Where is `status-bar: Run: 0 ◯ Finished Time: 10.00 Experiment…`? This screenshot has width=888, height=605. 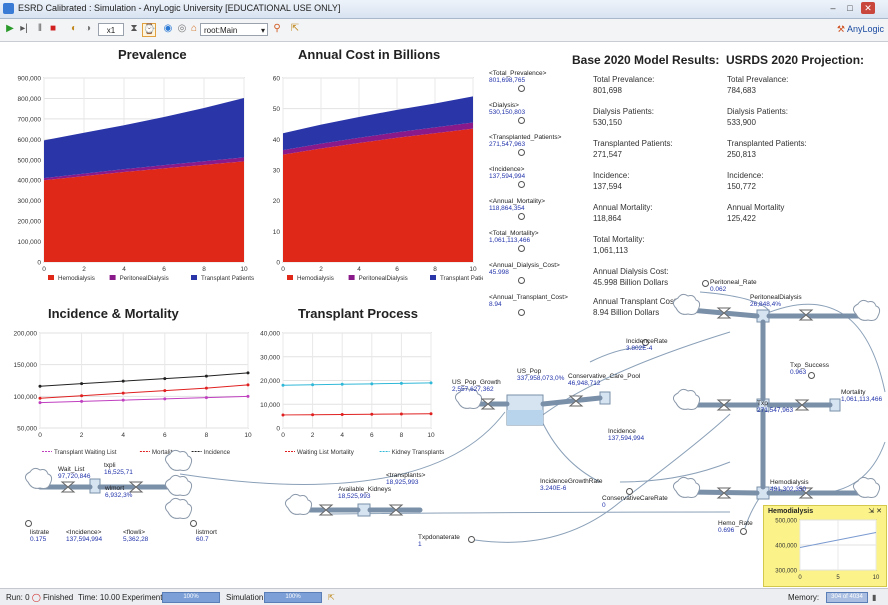
status-bar: Run: 0 ◯ Finished Time: 10.00 Experiment… is located at coordinates (444, 596).